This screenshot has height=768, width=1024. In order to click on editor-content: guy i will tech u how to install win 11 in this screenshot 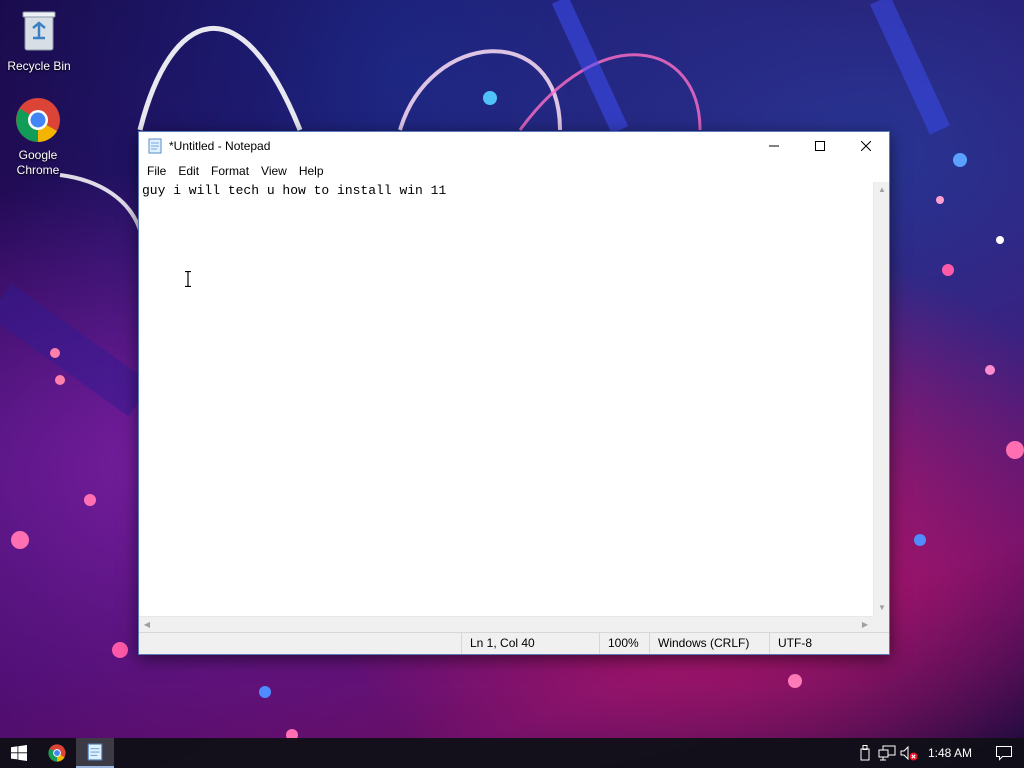, I will do `click(506, 190)`.